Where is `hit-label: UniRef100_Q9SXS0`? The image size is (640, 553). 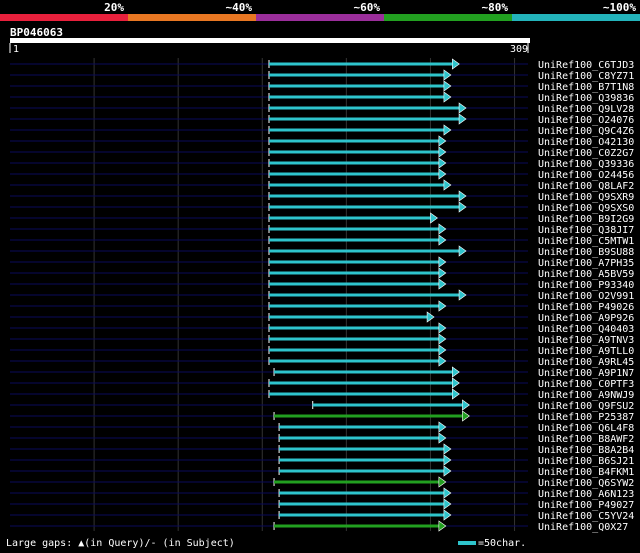 hit-label: UniRef100_Q9SXS0 is located at coordinates (586, 208).